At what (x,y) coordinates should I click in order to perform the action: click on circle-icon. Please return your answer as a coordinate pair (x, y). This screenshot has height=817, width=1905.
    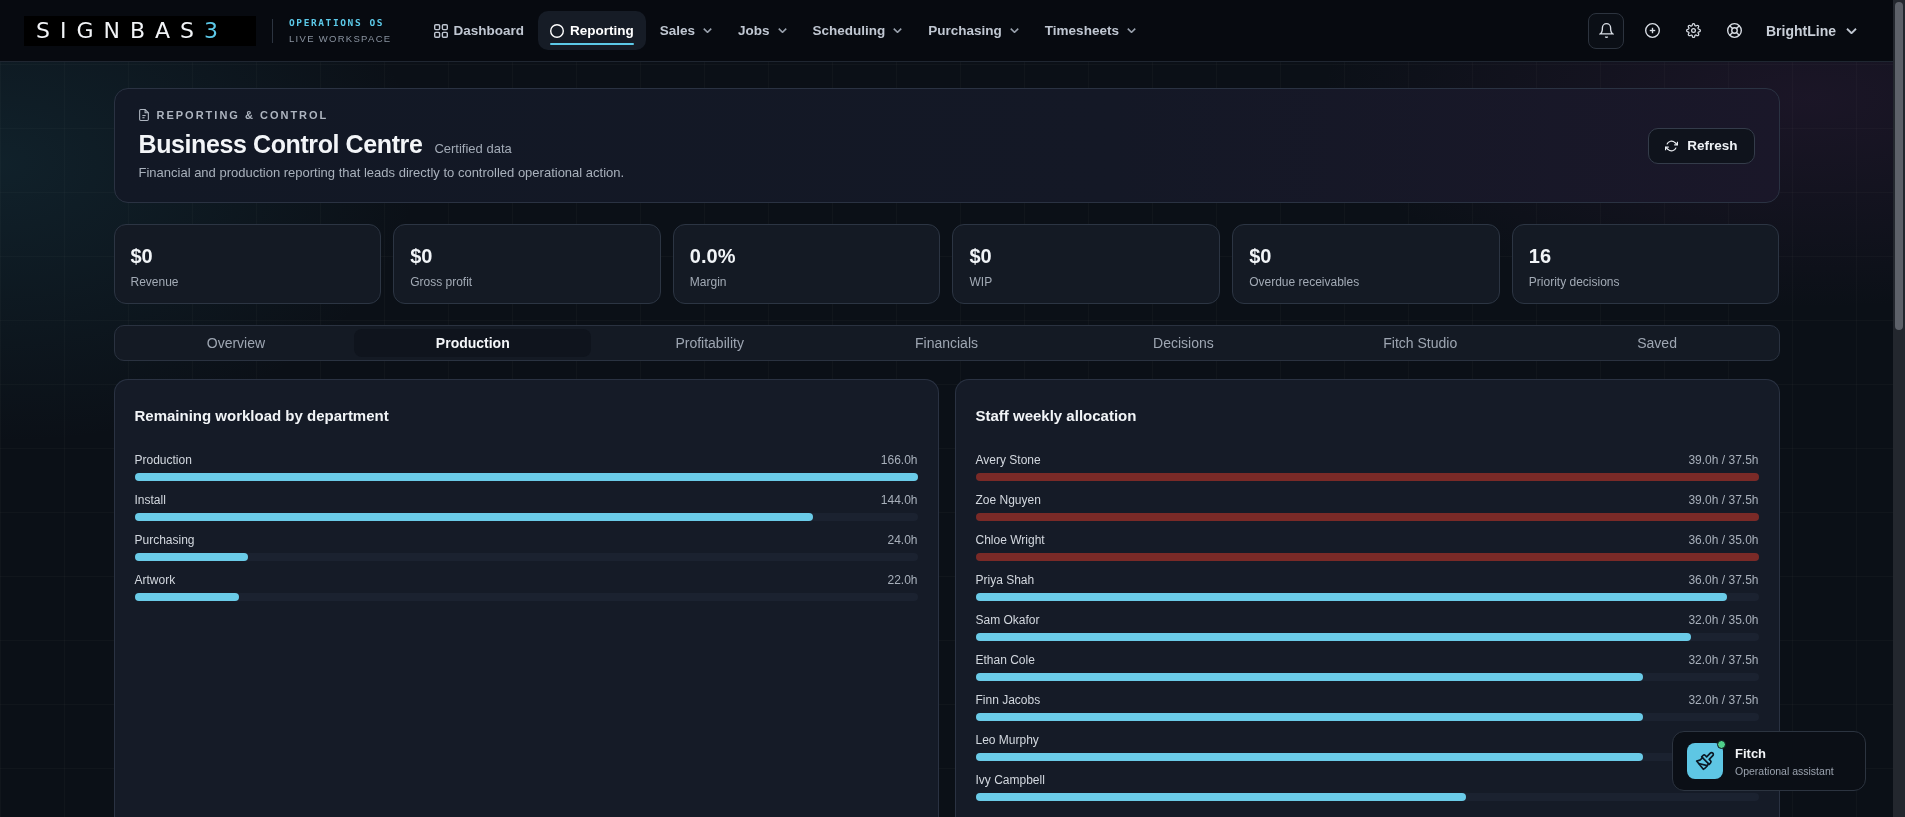
    Looking at the image, I should click on (557, 30).